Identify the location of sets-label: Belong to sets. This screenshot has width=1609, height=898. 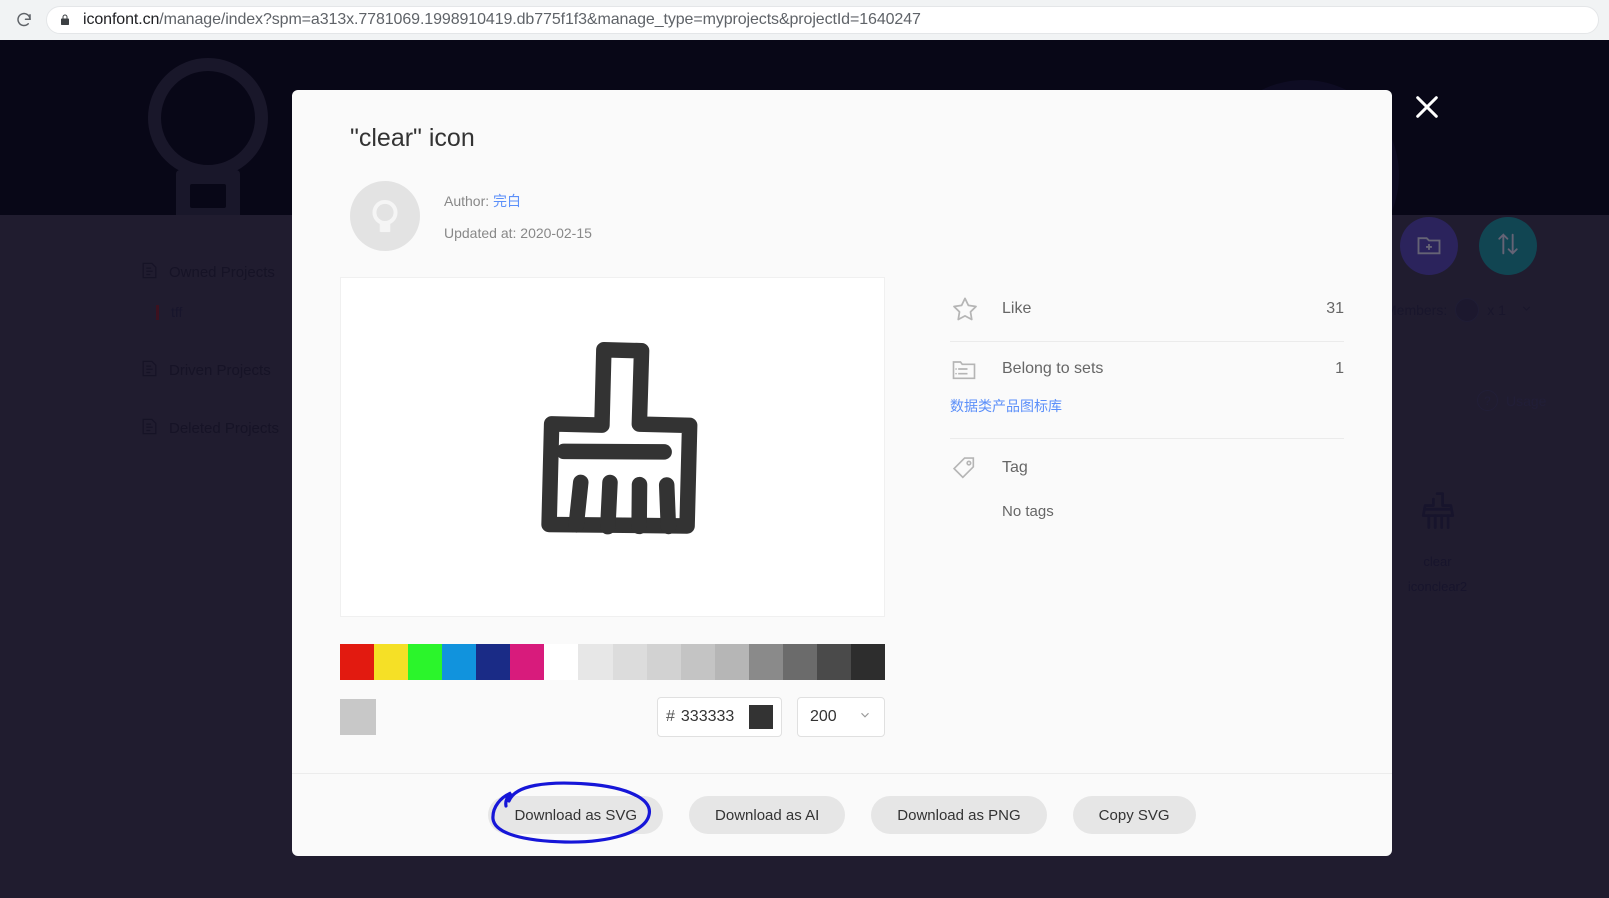
(1053, 368).